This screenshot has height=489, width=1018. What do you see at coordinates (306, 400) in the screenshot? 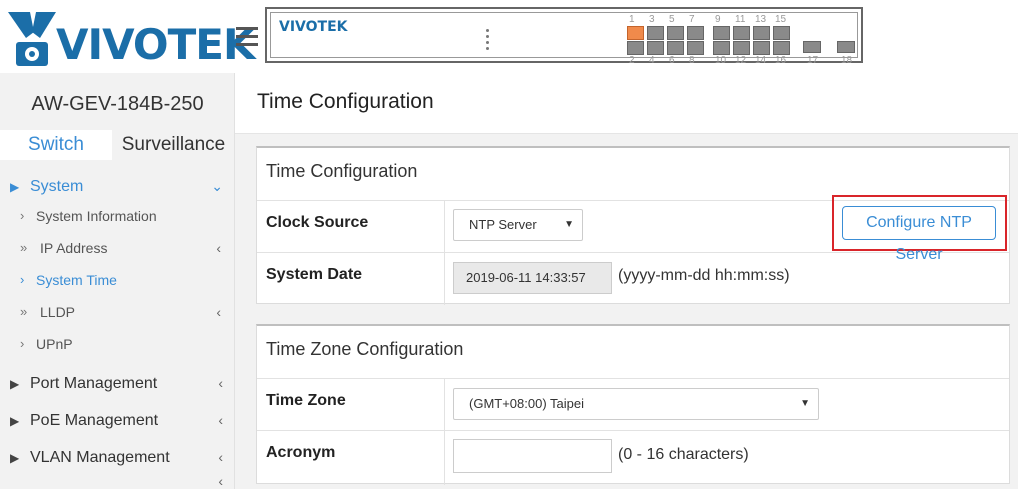
I see `time-zone-label: Time Zone` at bounding box center [306, 400].